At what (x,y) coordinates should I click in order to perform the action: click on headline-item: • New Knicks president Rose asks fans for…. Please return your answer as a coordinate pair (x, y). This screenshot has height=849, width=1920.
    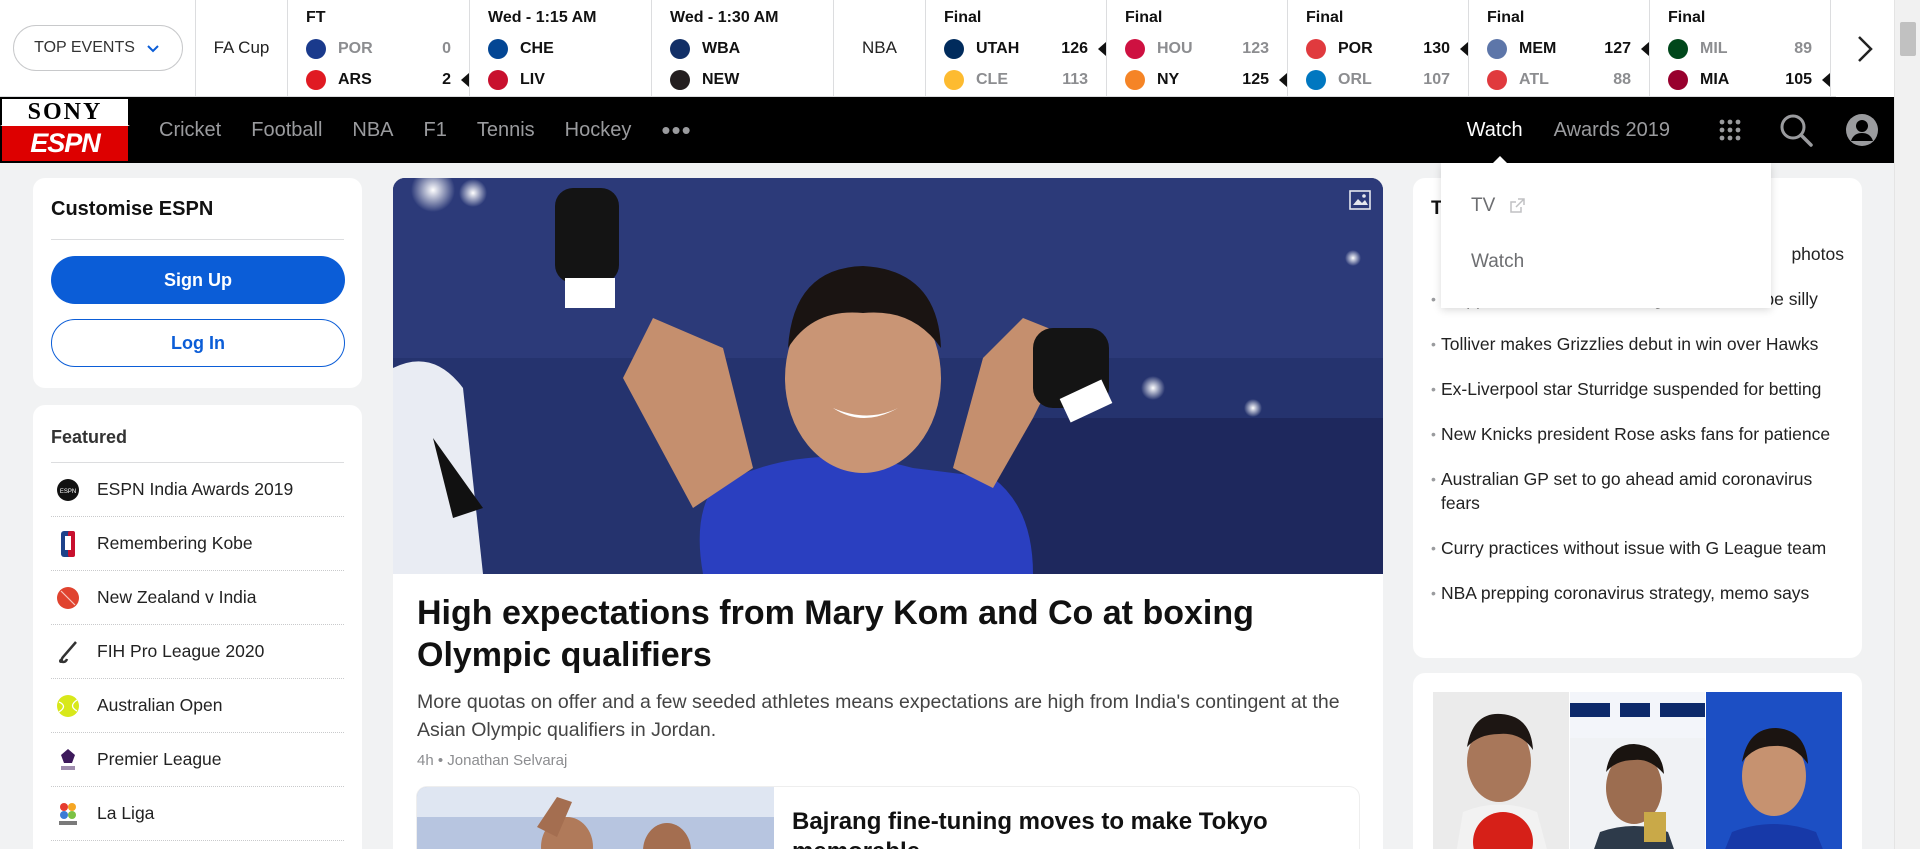
    Looking at the image, I should click on (1637, 434).